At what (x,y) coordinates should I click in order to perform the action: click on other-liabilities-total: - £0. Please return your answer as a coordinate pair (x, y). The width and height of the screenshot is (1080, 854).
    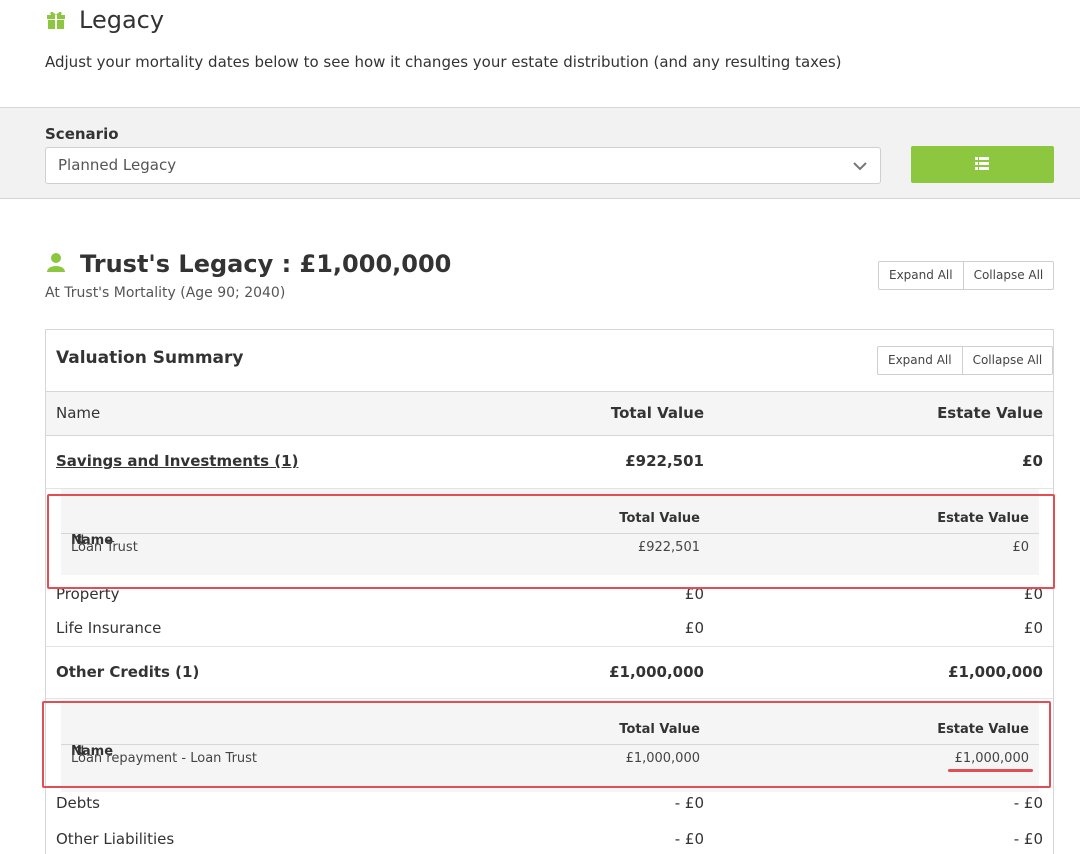
    Looking at the image, I should click on (689, 839).